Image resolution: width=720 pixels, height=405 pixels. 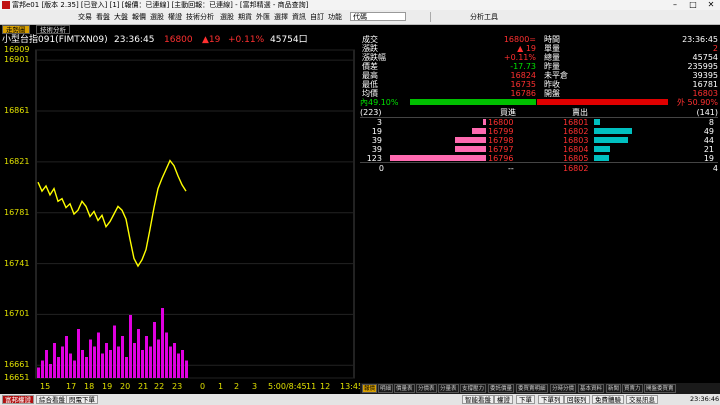 What do you see at coordinates (404, 388) in the screenshot?
I see `bottom-tab: 價量表` at bounding box center [404, 388].